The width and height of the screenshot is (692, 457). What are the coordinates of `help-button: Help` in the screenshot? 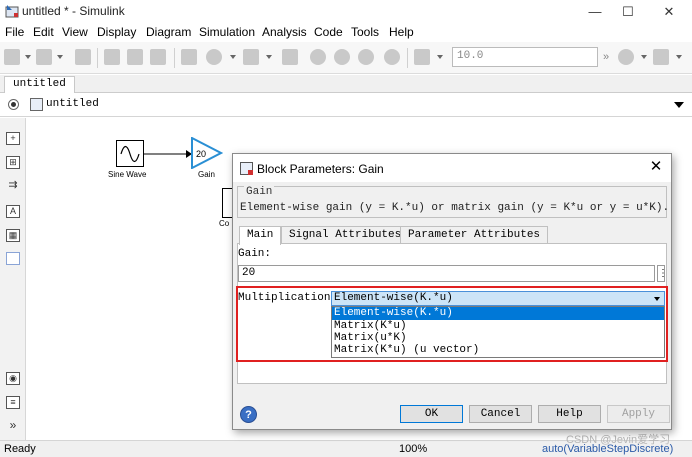 It's located at (569, 414).